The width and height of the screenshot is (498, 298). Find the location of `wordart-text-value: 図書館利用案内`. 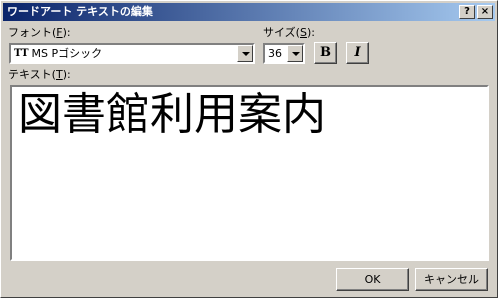

wordart-text-value: 図書館利用案内 is located at coordinates (172, 114).